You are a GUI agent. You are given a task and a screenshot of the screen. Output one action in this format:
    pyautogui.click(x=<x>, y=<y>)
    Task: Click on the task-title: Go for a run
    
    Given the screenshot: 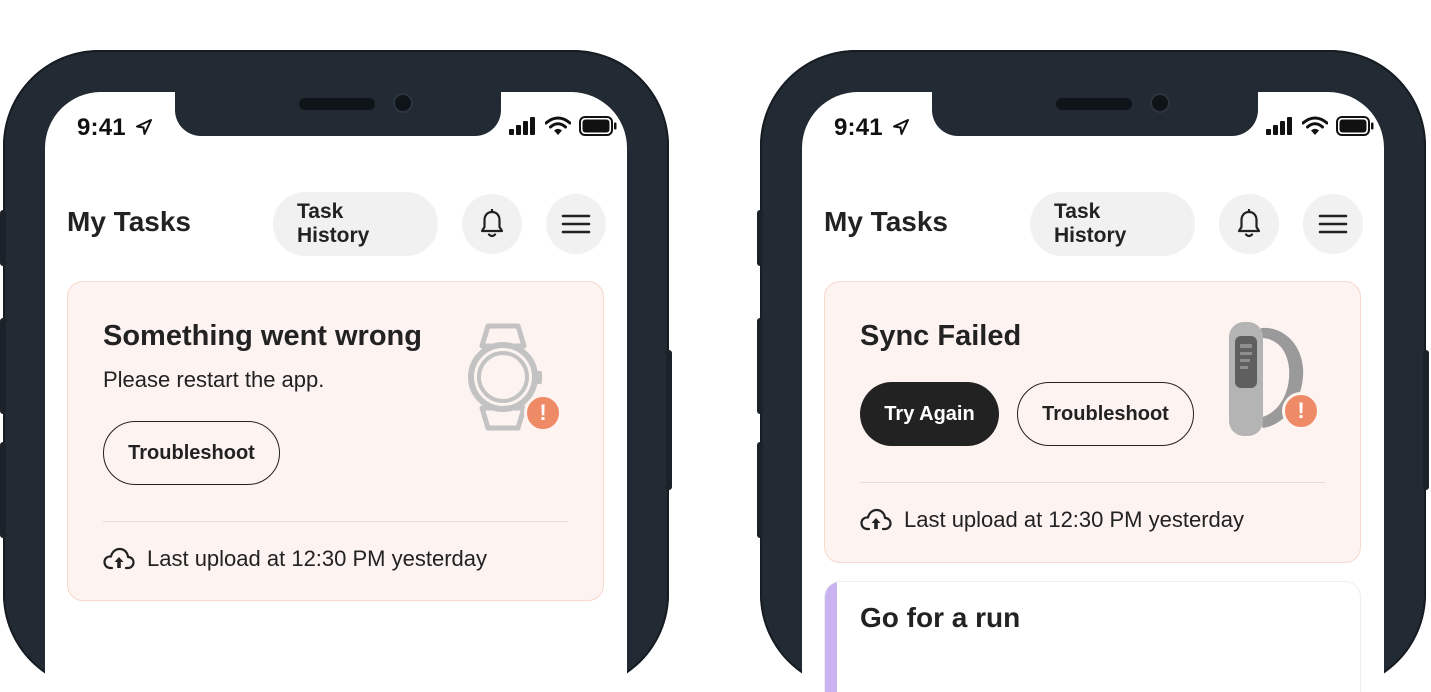 What is the action you would take?
    pyautogui.click(x=940, y=617)
    